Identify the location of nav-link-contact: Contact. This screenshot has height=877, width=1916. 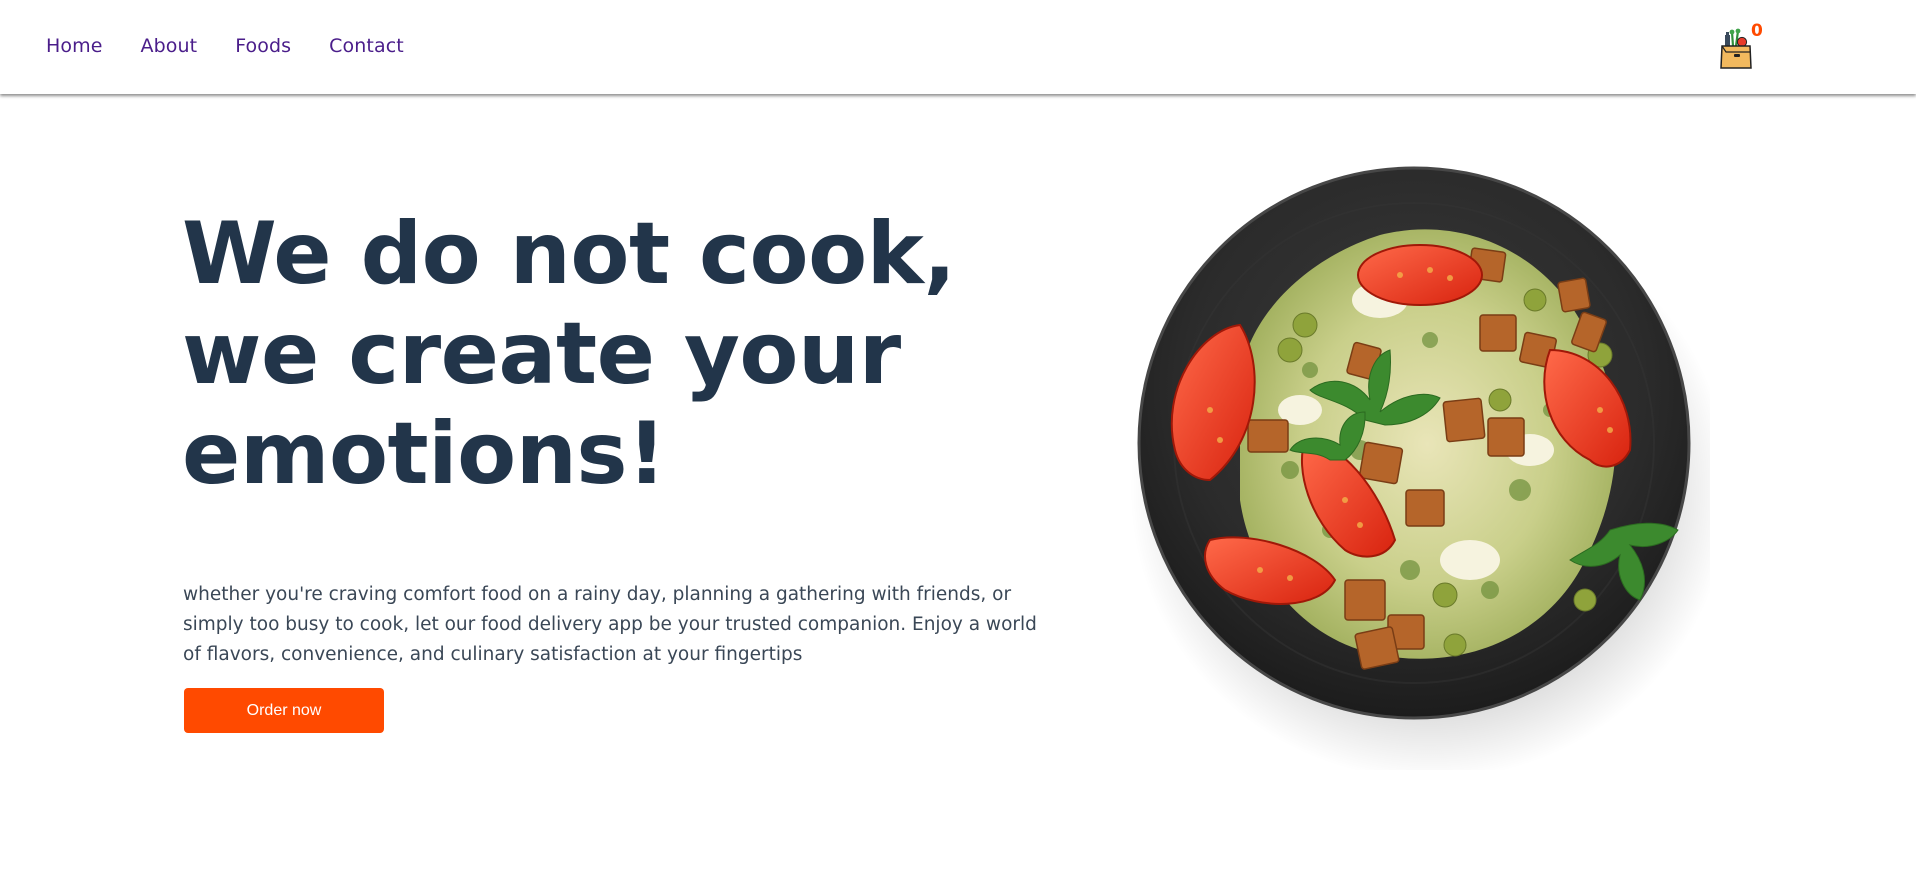
(366, 46).